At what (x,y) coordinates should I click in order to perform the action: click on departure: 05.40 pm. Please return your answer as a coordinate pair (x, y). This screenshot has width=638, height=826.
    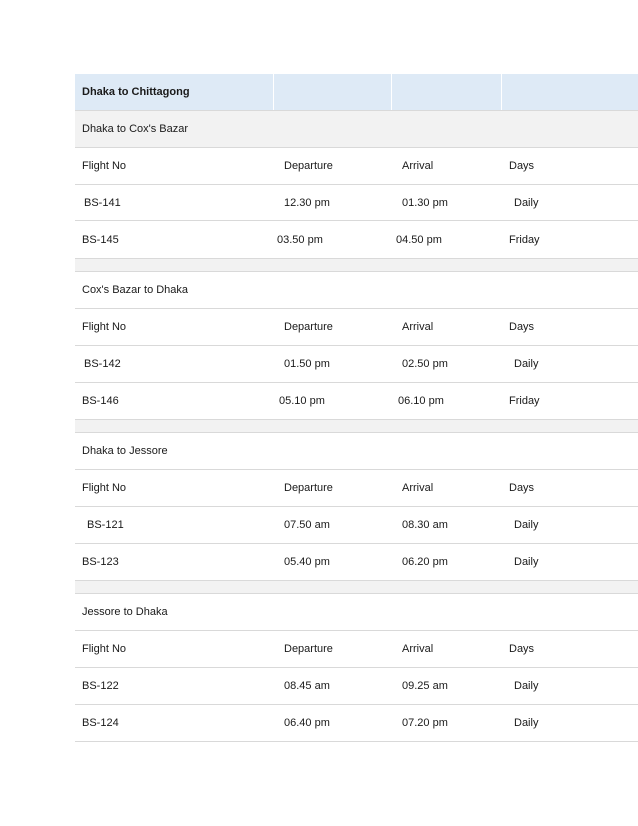
    Looking at the image, I should click on (307, 562).